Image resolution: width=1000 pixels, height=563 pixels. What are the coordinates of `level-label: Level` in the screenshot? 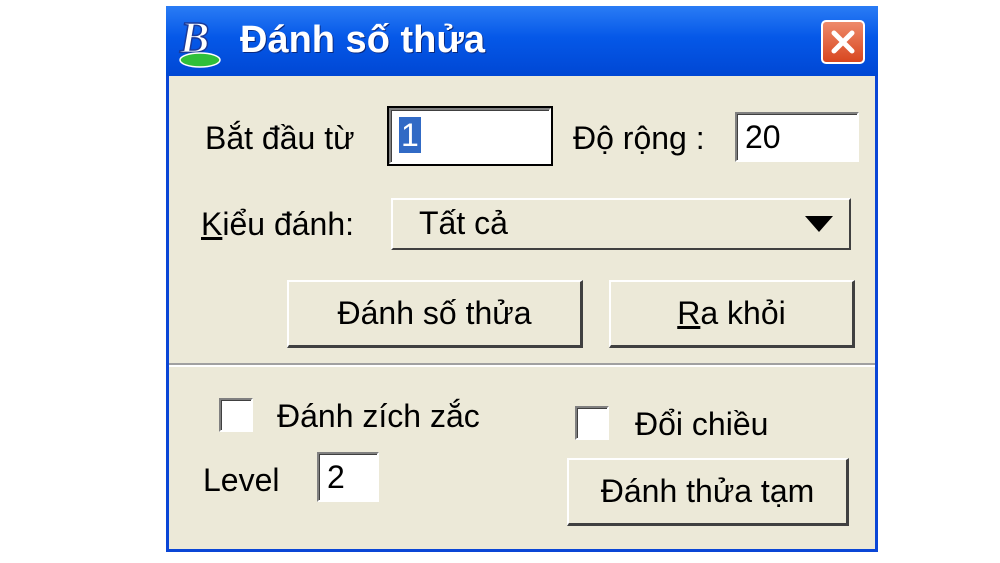 It's located at (241, 480).